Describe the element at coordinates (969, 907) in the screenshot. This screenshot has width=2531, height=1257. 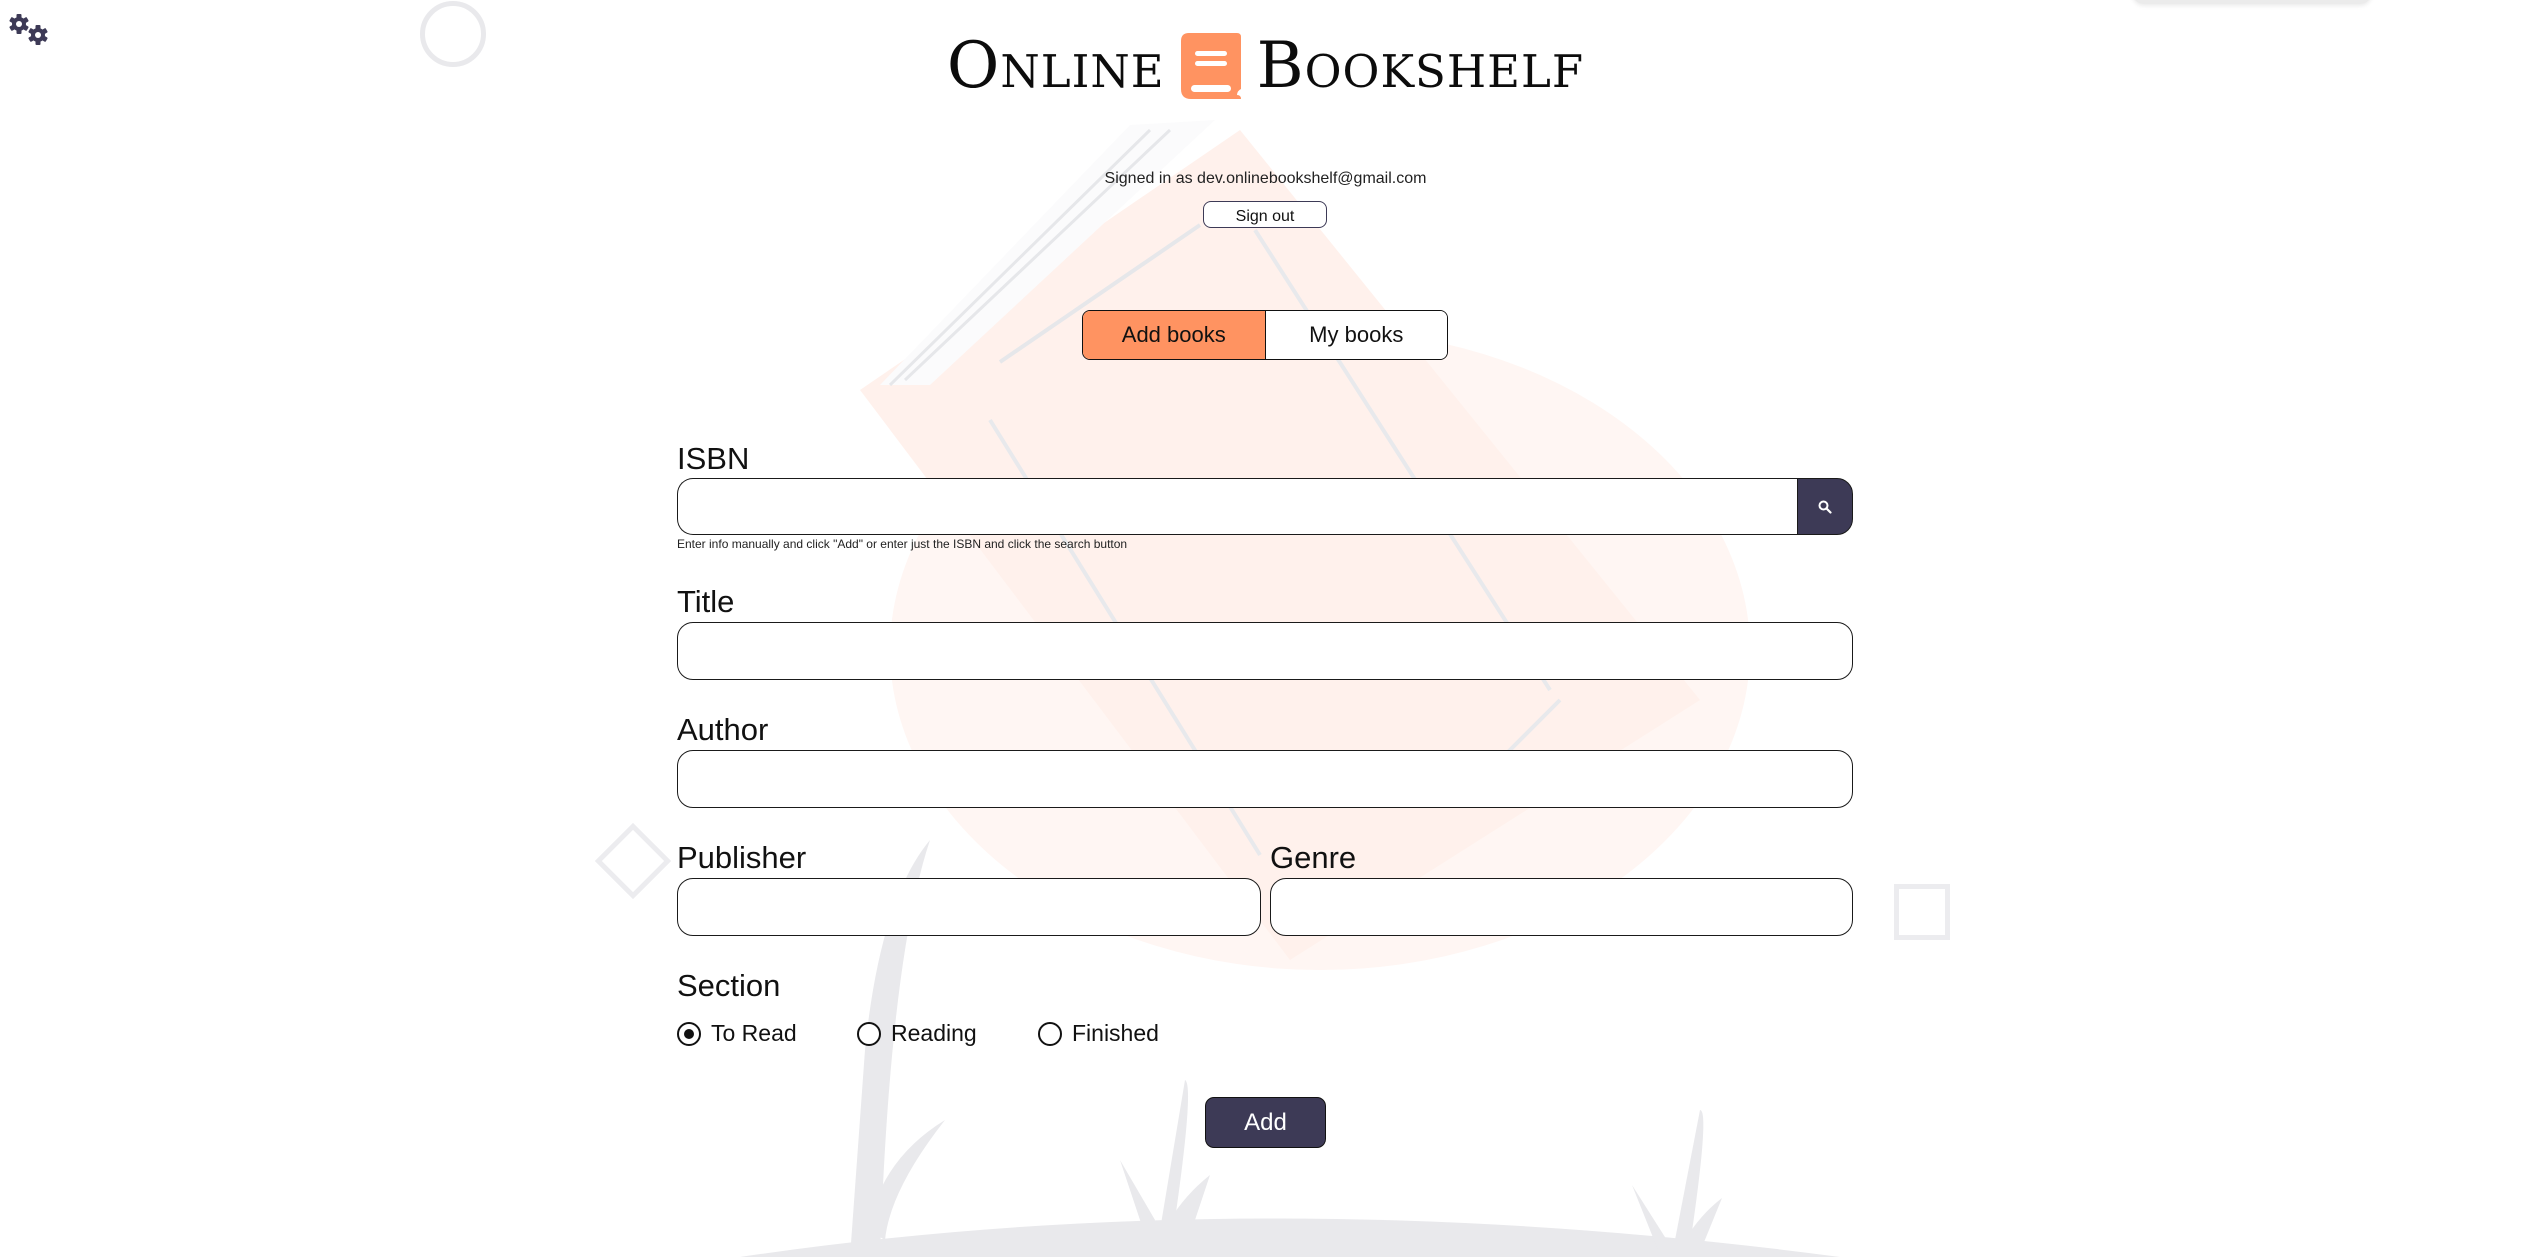
I see `publisher-input` at that location.